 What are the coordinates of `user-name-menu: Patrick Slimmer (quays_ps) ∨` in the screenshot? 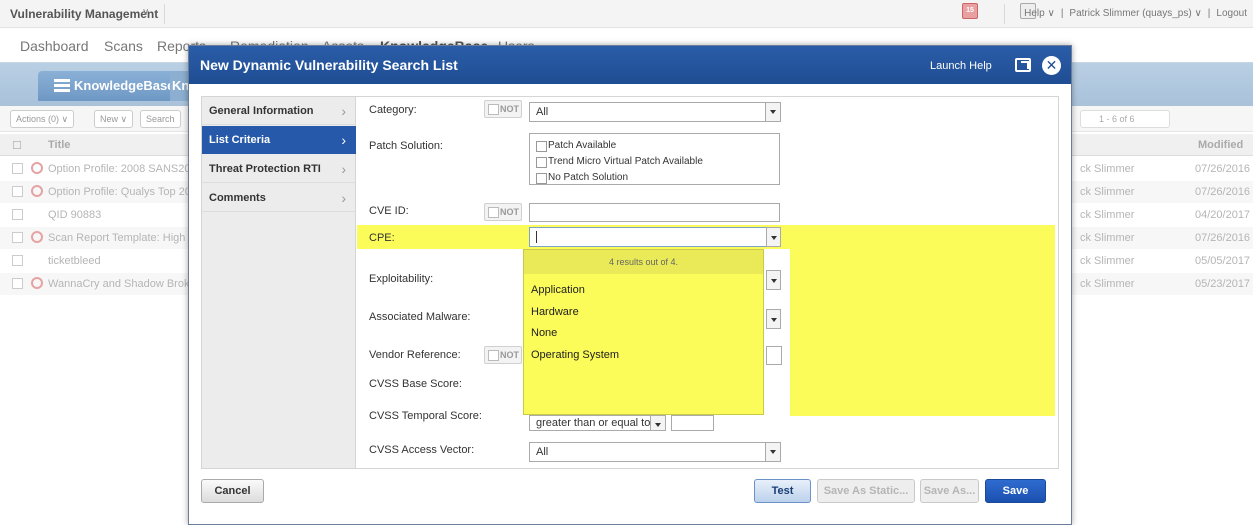 It's located at (1135, 13).